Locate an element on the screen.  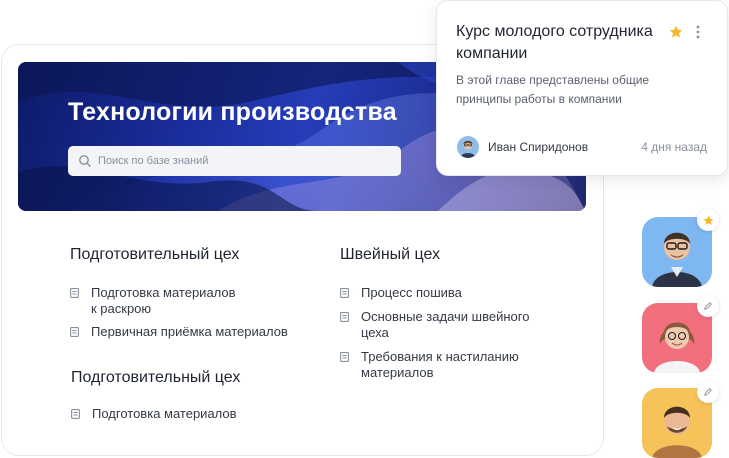
list-item-label: Первичная приёмка материалов is located at coordinates (189, 331).